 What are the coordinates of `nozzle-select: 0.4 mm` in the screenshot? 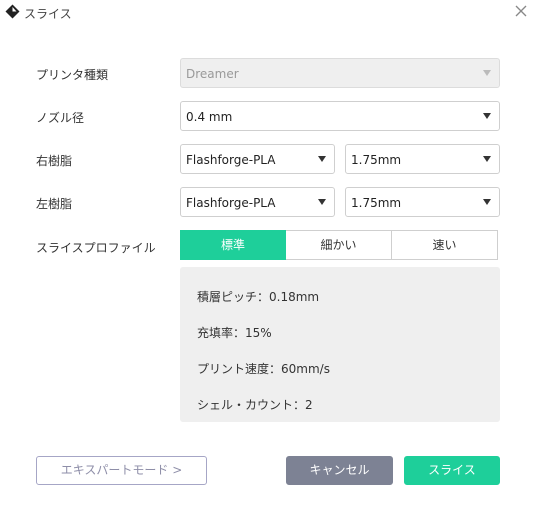 It's located at (340, 116).